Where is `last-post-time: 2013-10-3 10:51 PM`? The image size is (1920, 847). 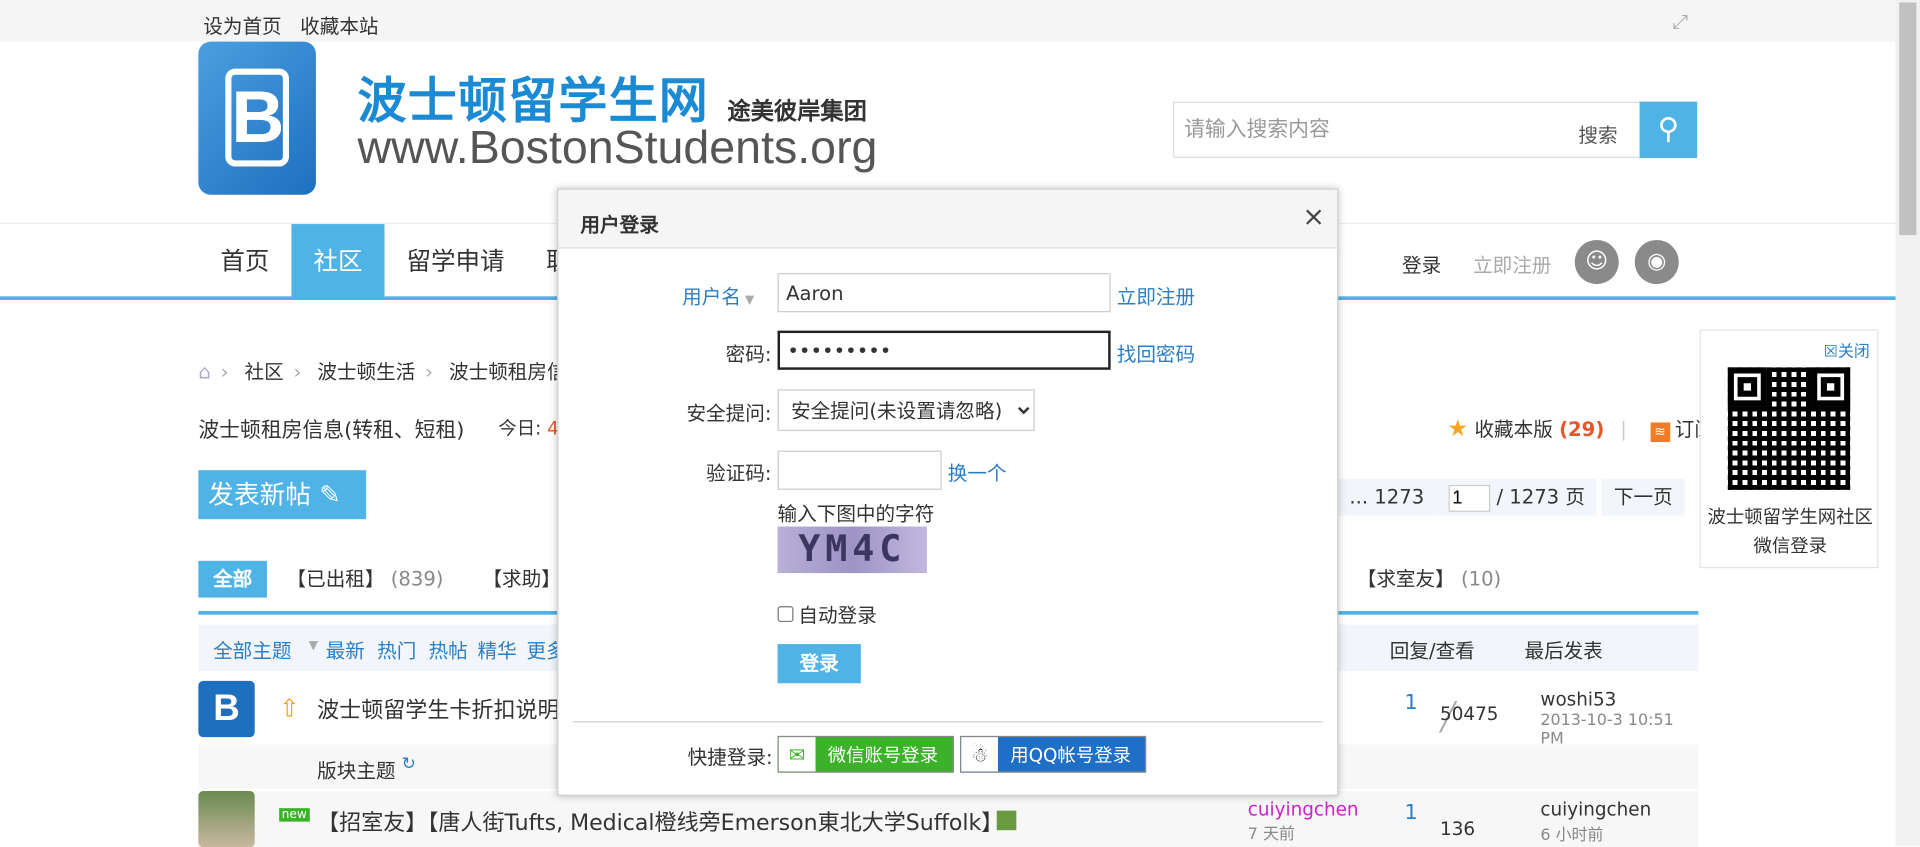 last-post-time: 2013-10-3 10:51 PM is located at coordinates (1607, 730).